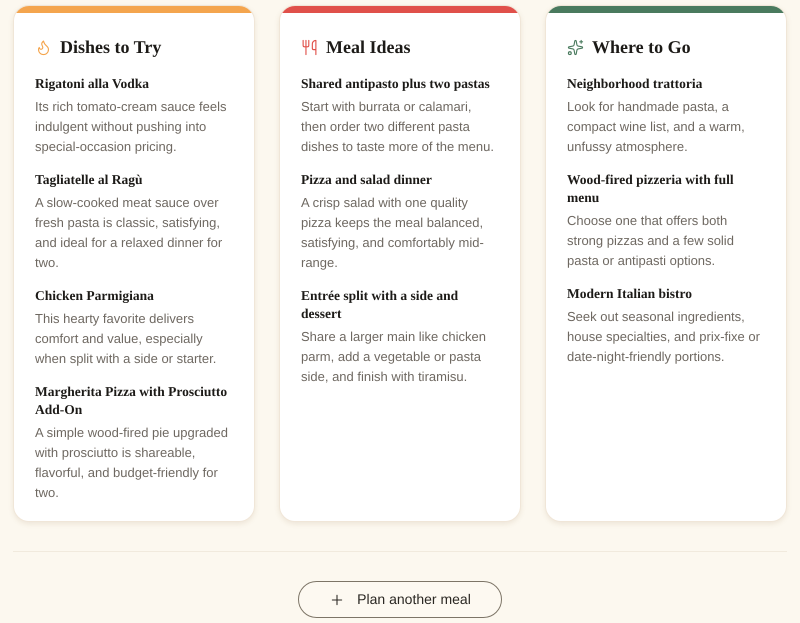 The height and width of the screenshot is (623, 800). What do you see at coordinates (635, 84) in the screenshot?
I see `item-title: Neighborhood trattoria` at bounding box center [635, 84].